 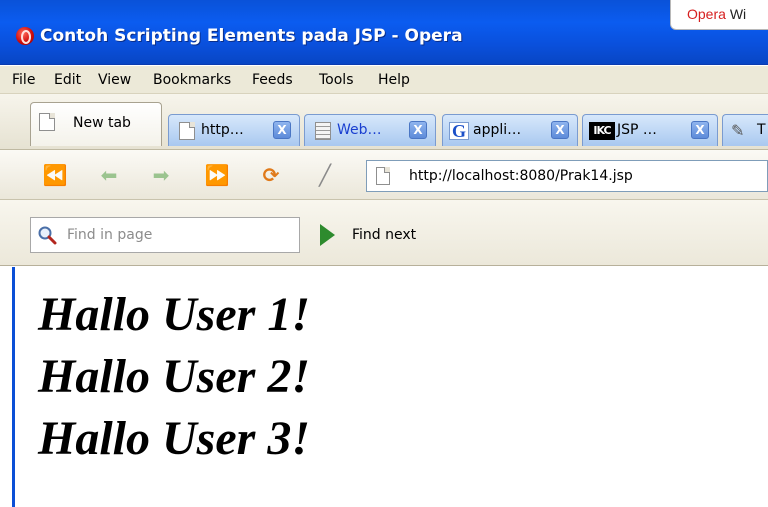 I want to click on greeting-line-1: Hallo User 1!, so click(x=174, y=314).